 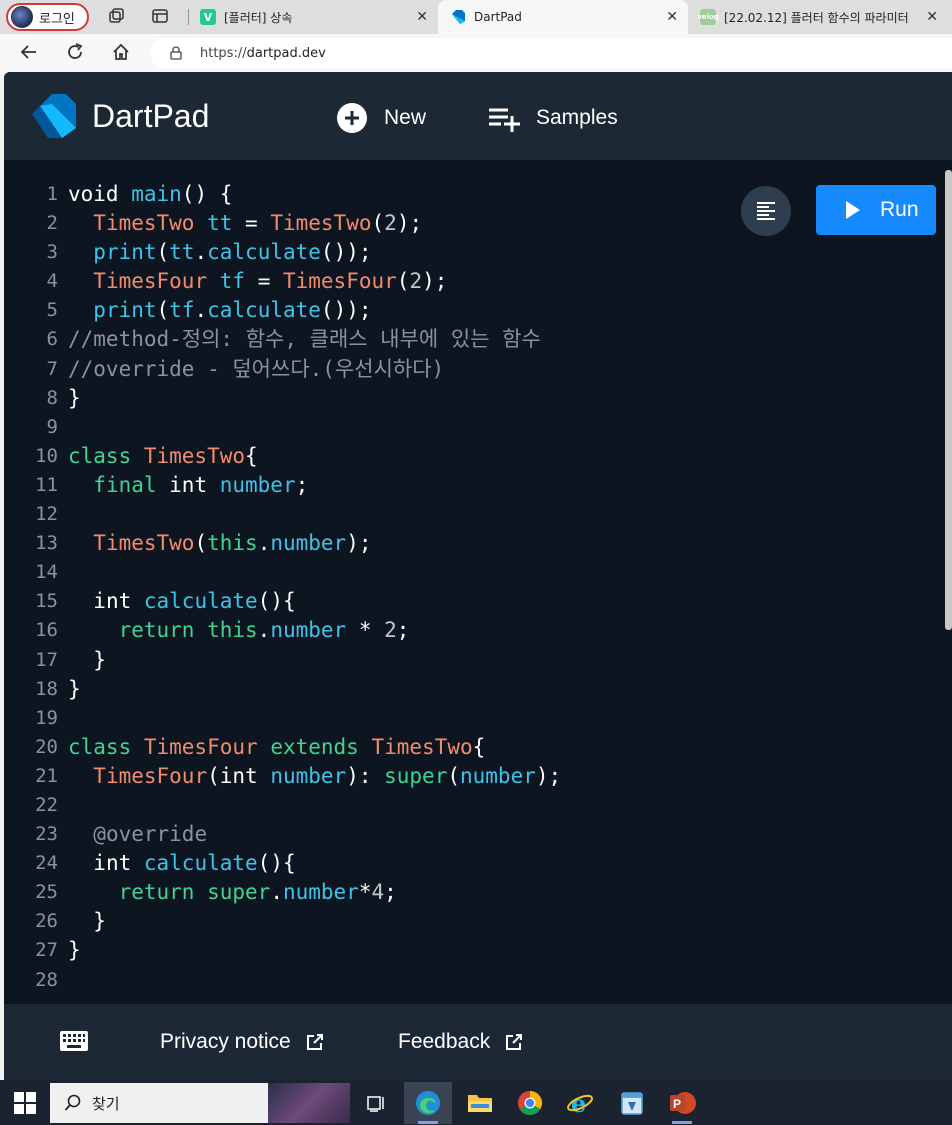 I want to click on code-line: 12, so click(x=478, y=514).